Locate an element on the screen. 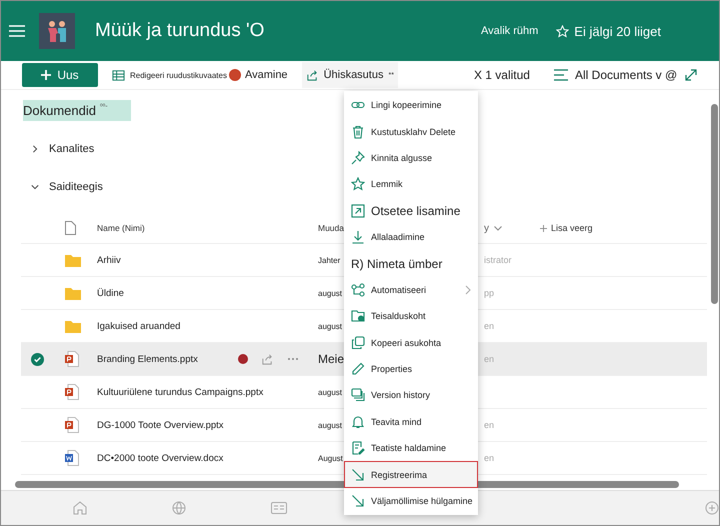  modified-cell: Meie is located at coordinates (331, 359).